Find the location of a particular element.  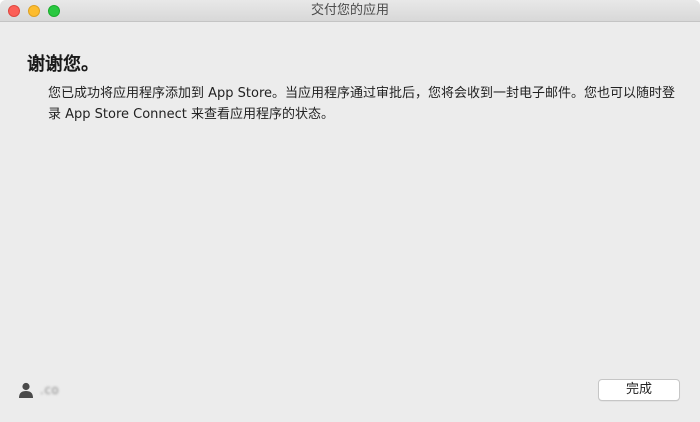

account-info: .co is located at coordinates (38, 390).